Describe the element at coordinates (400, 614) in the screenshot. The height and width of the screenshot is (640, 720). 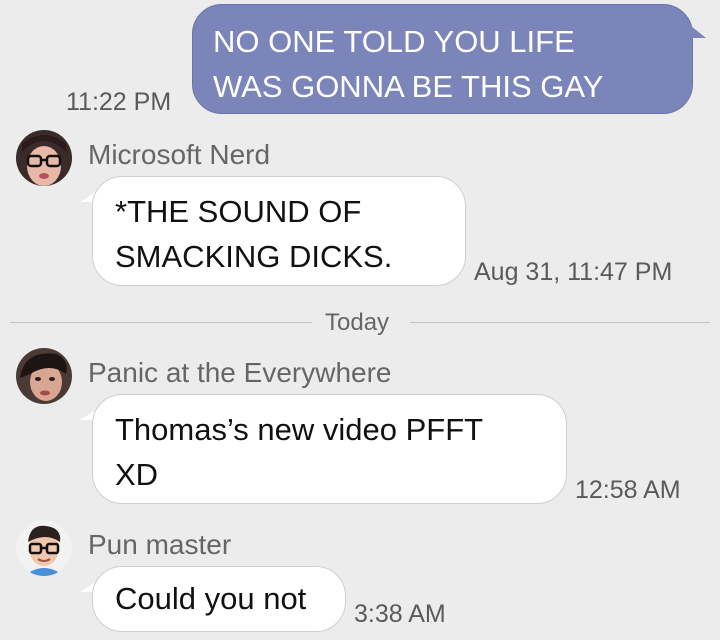
I see `message-time: 3:38 AM` at that location.